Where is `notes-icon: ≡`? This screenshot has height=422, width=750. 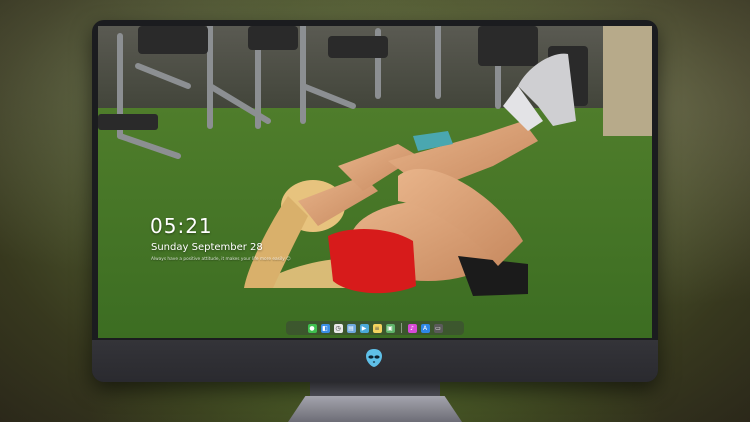
notes-icon: ≡ is located at coordinates (377, 328).